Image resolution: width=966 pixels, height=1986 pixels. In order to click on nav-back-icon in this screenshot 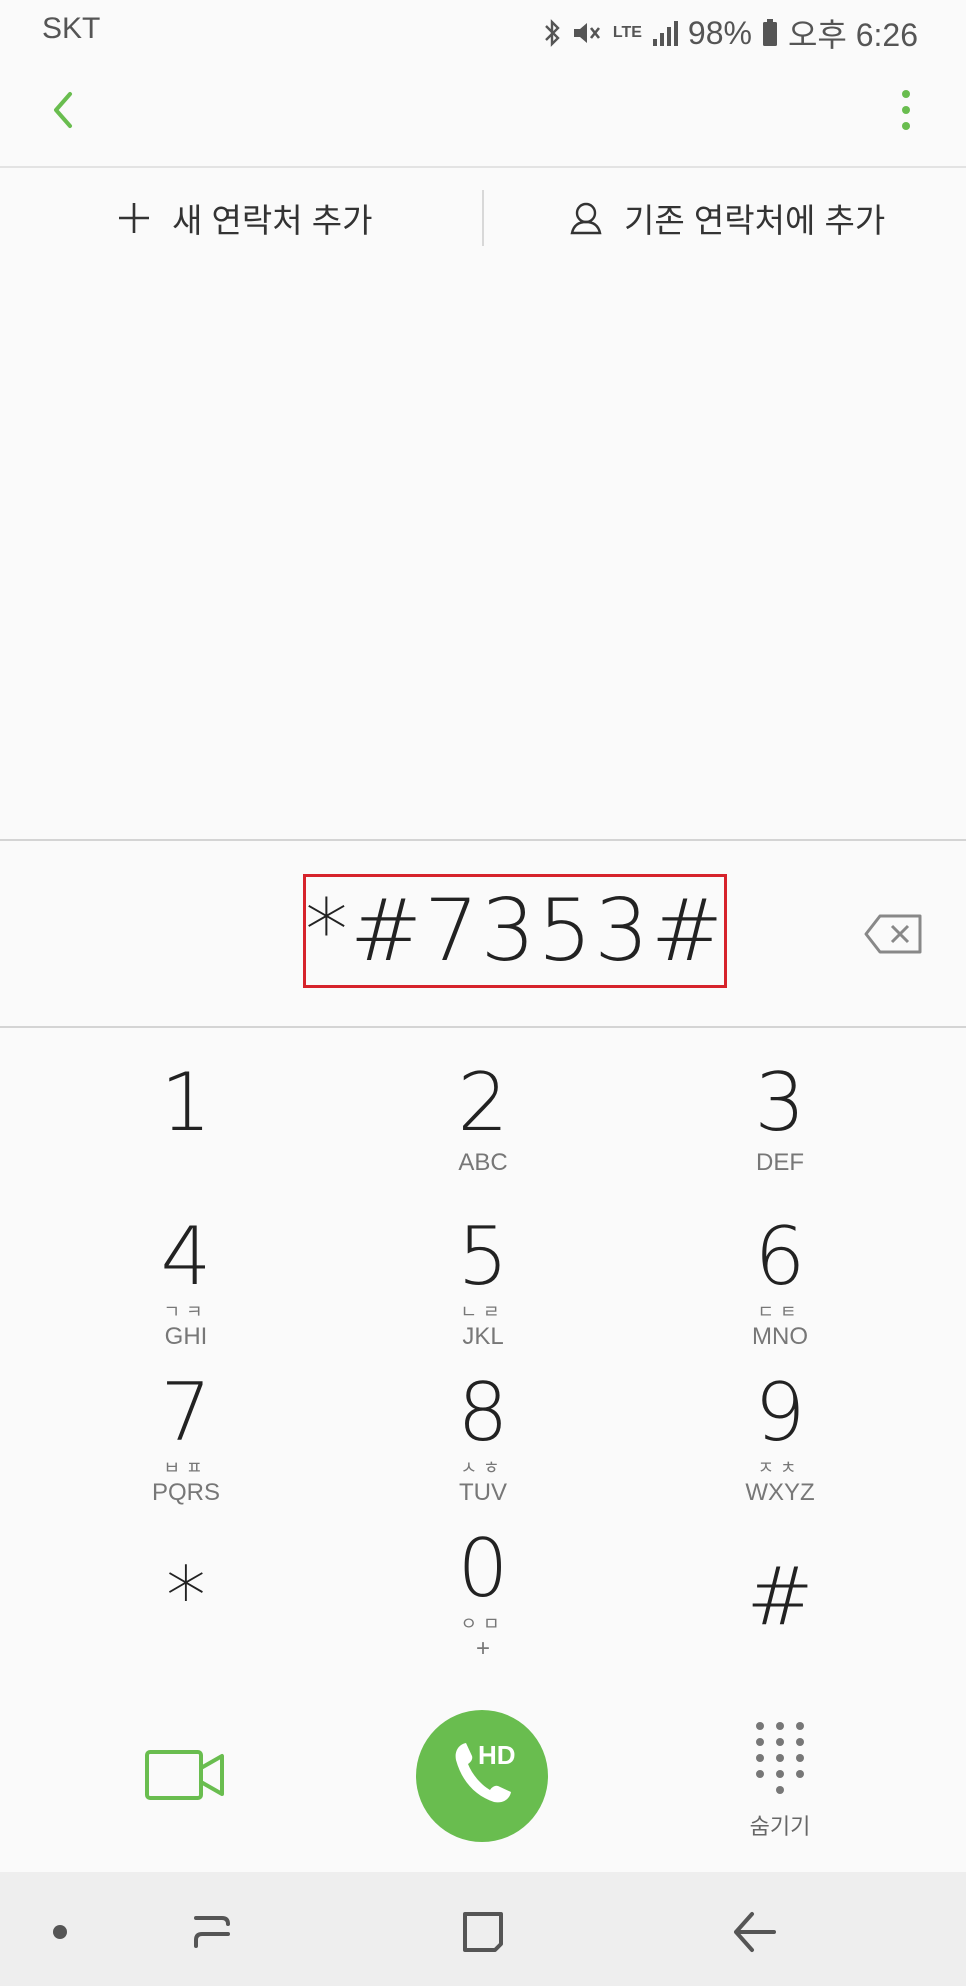, I will do `click(755, 1932)`.